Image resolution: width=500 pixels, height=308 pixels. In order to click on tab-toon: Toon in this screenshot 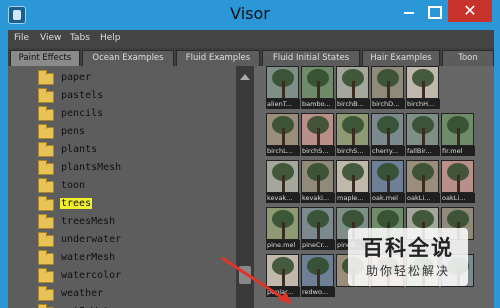, I will do `click(468, 58)`.